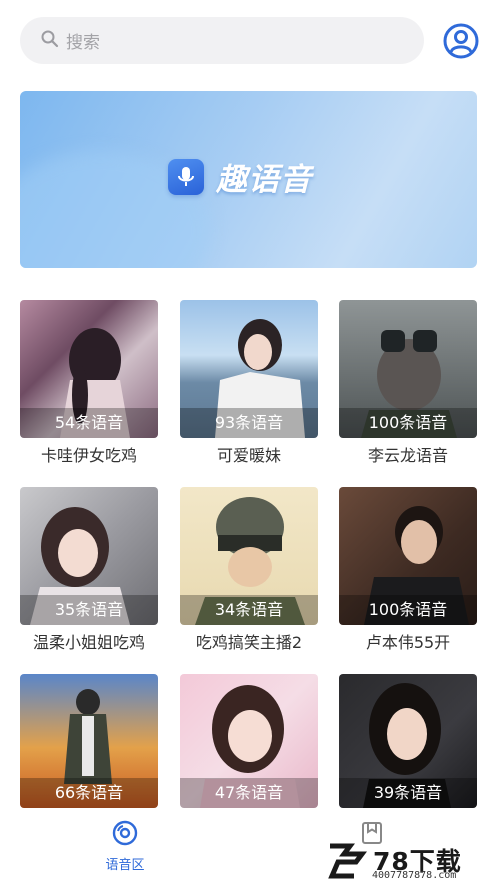  Describe the element at coordinates (50, 41) in the screenshot. I see `search-icon` at that location.